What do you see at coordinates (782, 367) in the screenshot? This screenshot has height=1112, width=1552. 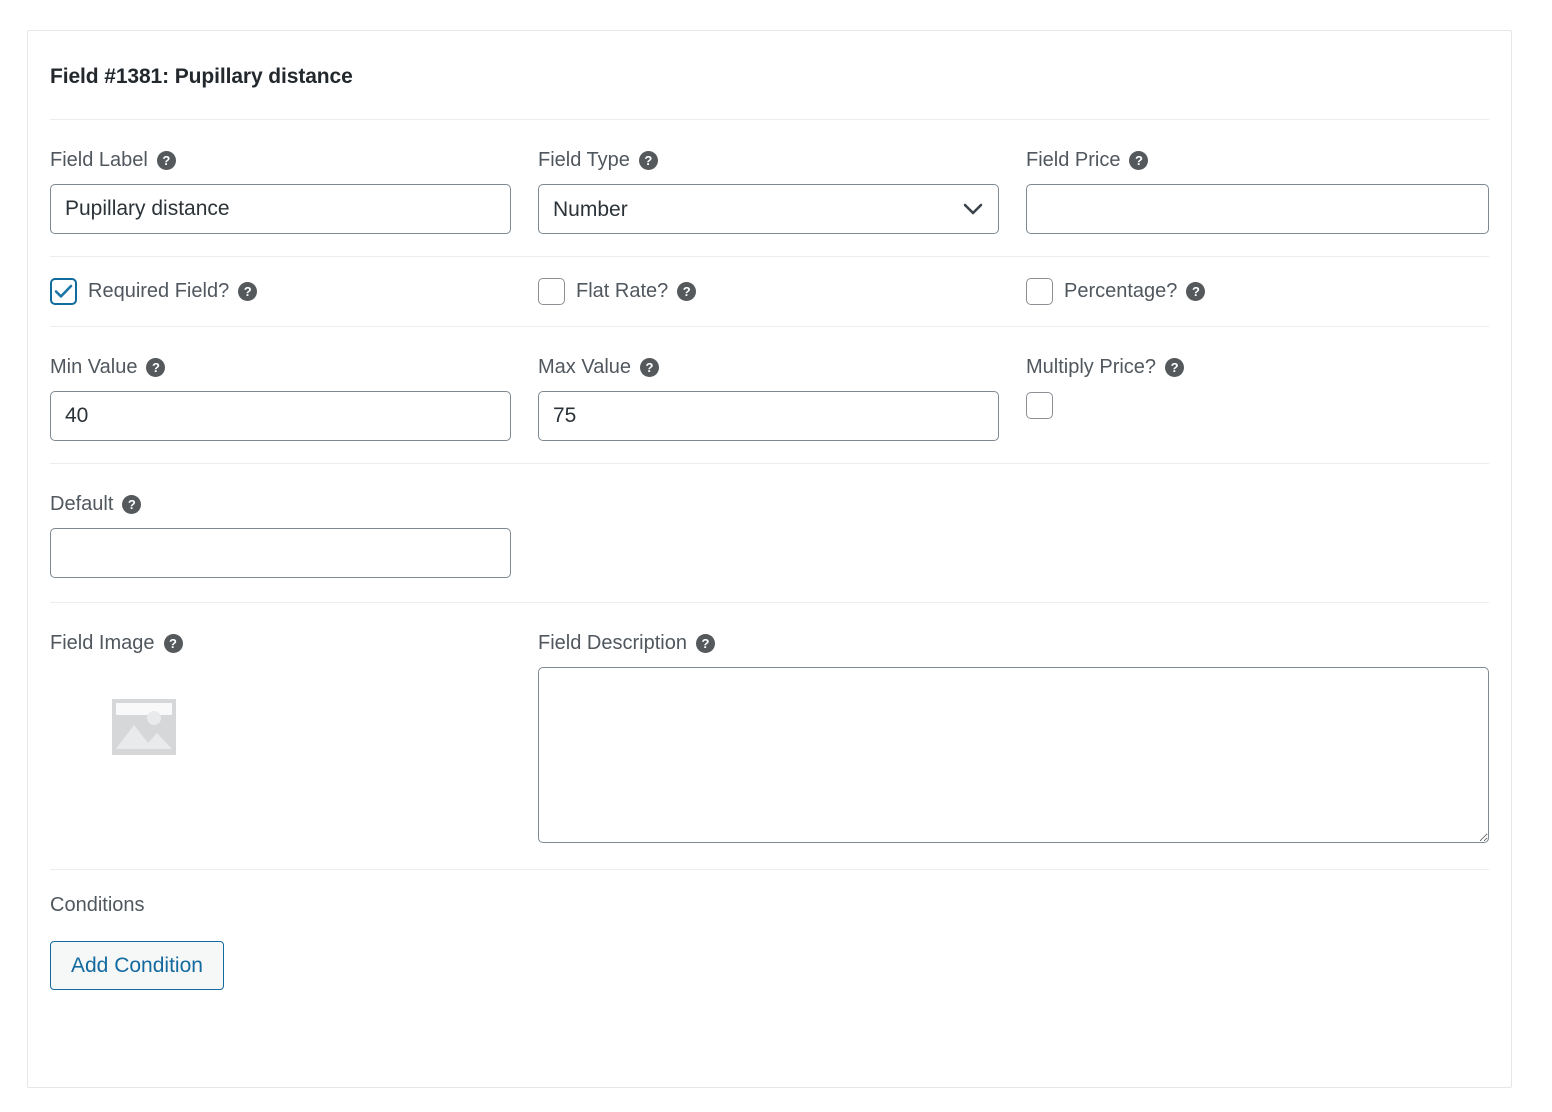 I see `max-value-label: Max Value ?` at bounding box center [782, 367].